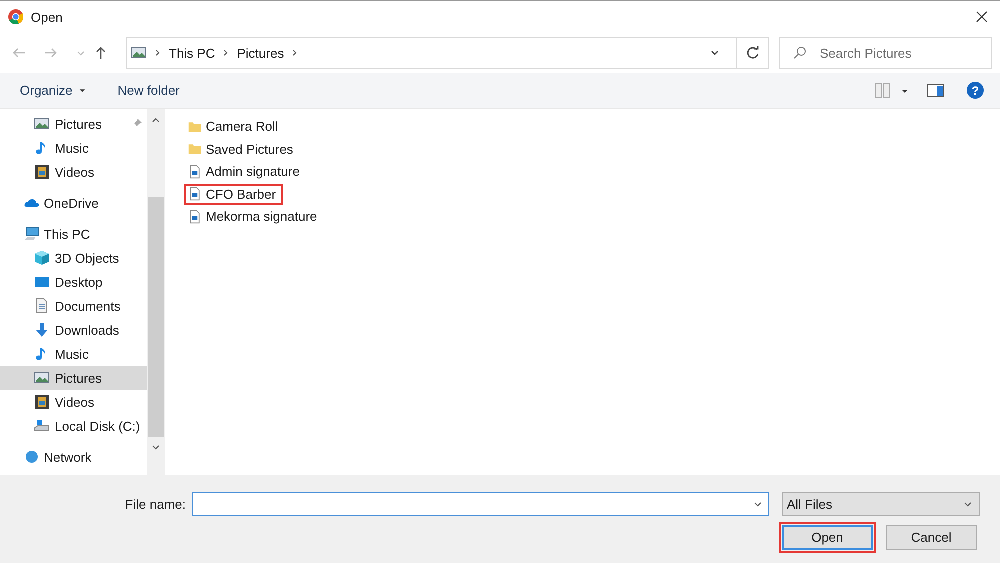 Image resolution: width=1000 pixels, height=563 pixels. What do you see at coordinates (53, 90) in the screenshot?
I see `organize-menu-button: Organize` at bounding box center [53, 90].